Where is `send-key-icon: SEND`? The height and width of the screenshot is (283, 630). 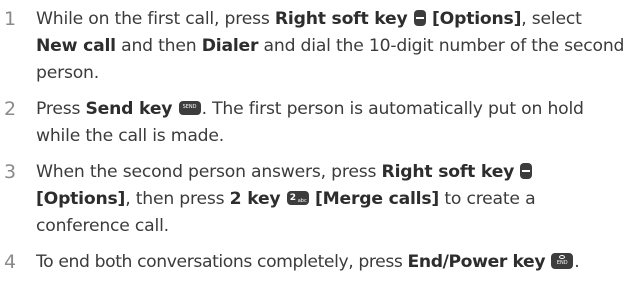
send-key-icon: SEND is located at coordinates (189, 108).